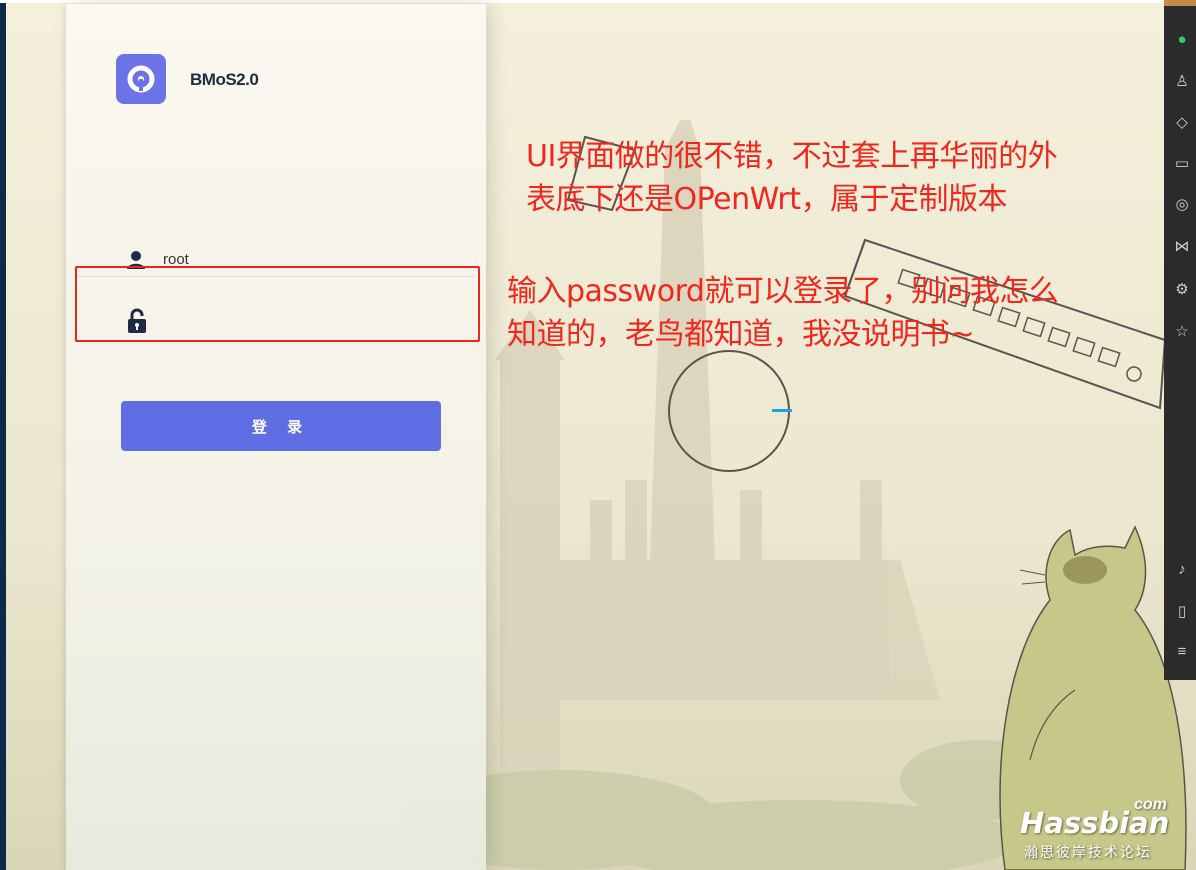 The image size is (1196, 870). Describe the element at coordinates (277, 304) in the screenshot. I see `annotation-highlight-box` at that location.